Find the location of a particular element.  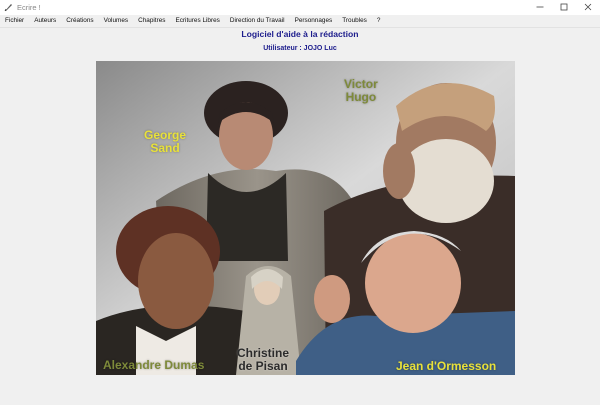

window-controls is located at coordinates (564, 7).